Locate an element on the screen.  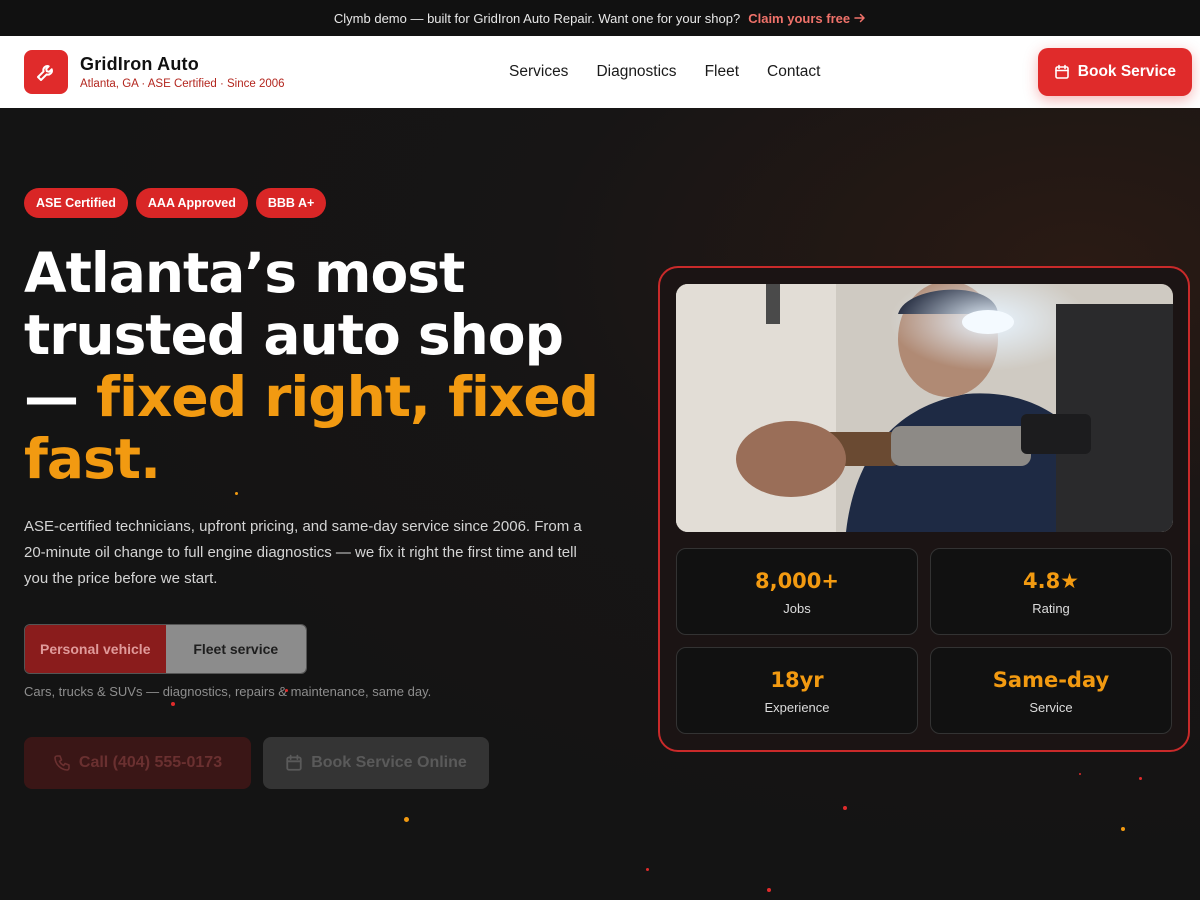
book-online-button: Book Service Online is located at coordinates (376, 763).